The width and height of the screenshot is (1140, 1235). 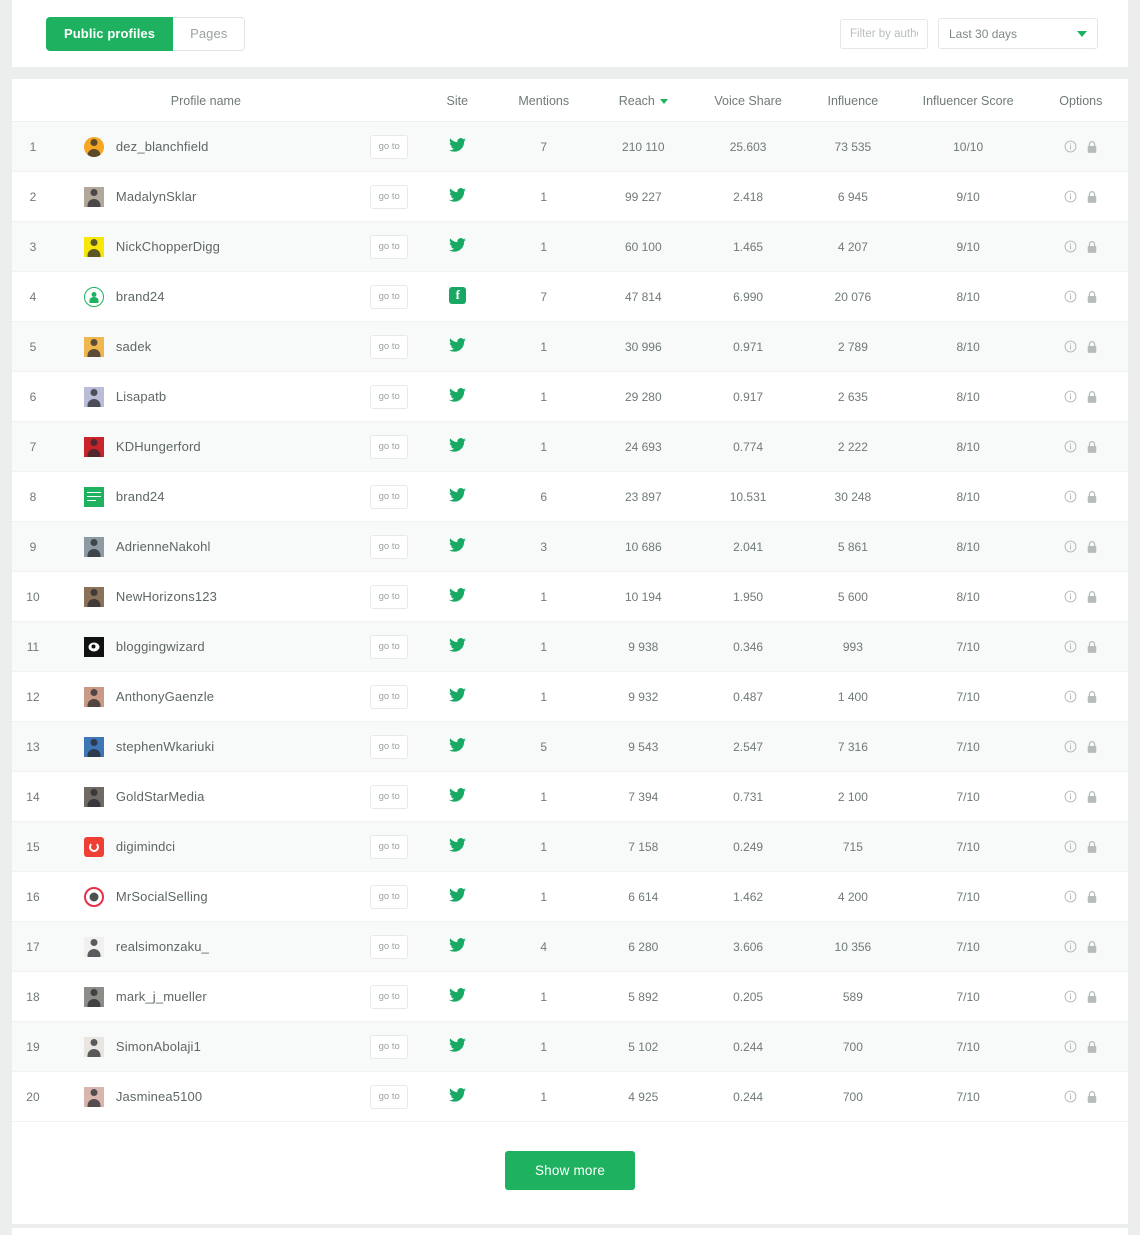 What do you see at coordinates (968, 100) in the screenshot?
I see `column-influencer-score: Influencer Score` at bounding box center [968, 100].